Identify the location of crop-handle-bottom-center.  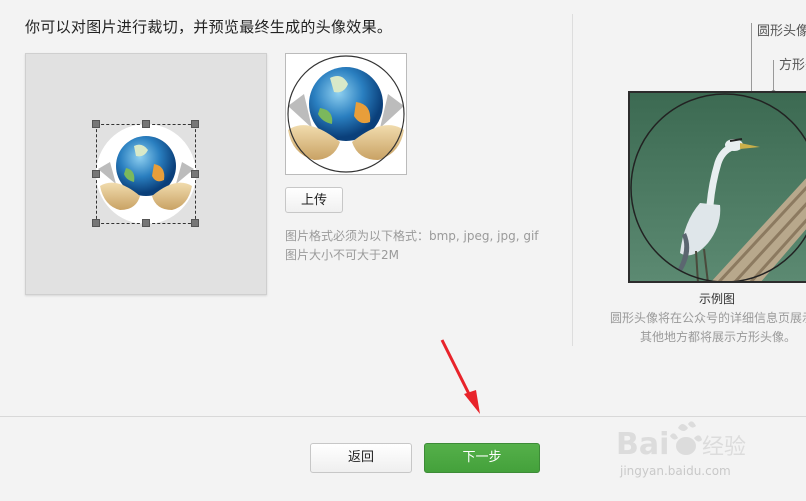
(146, 223).